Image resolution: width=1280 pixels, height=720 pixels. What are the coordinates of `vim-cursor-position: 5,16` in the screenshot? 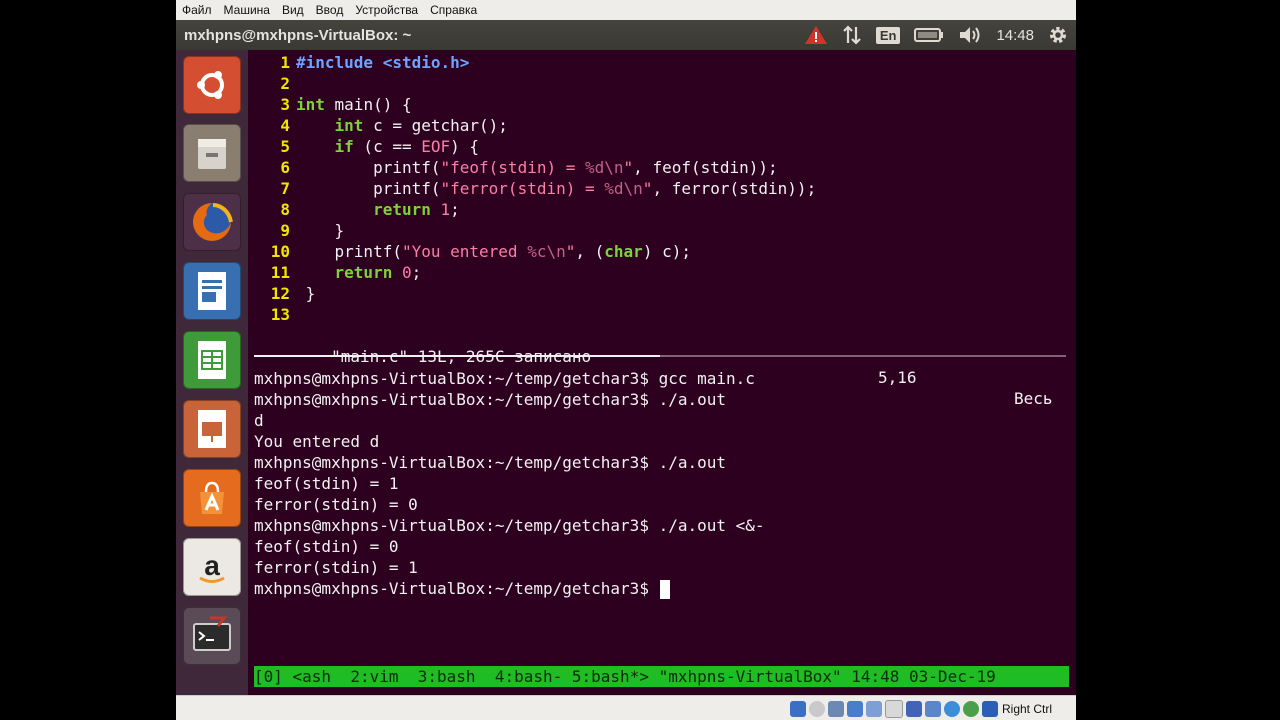 It's located at (897, 377).